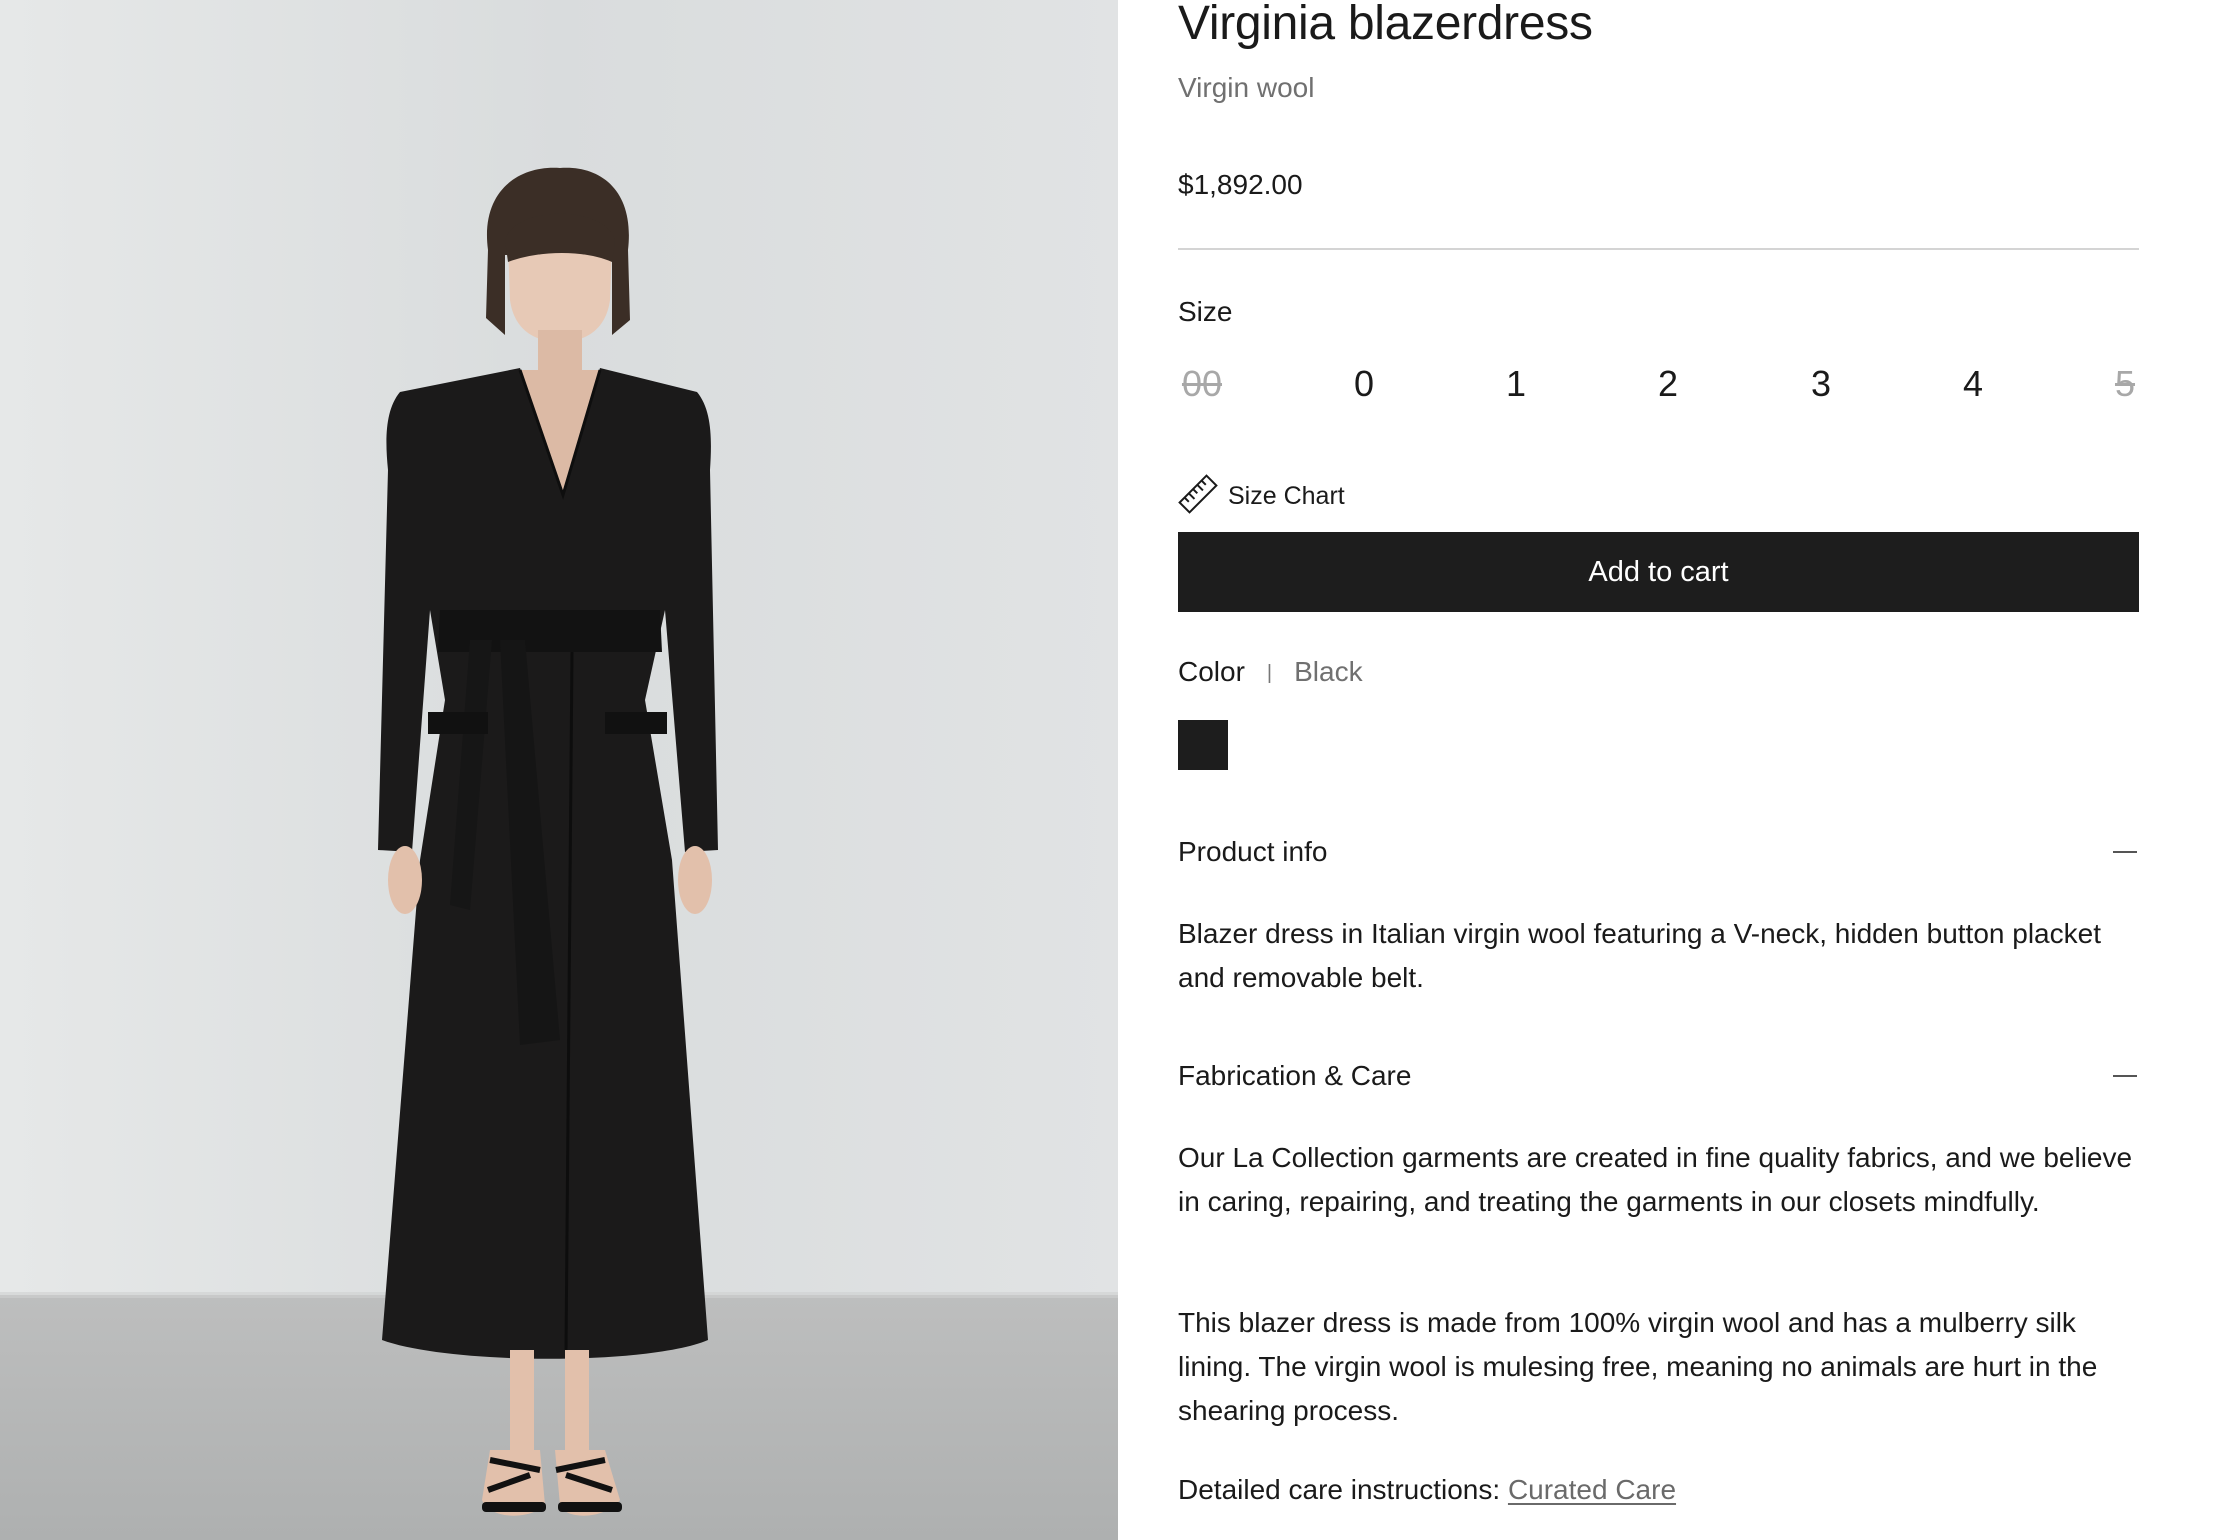  I want to click on size-option-2: 2, so click(1668, 384).